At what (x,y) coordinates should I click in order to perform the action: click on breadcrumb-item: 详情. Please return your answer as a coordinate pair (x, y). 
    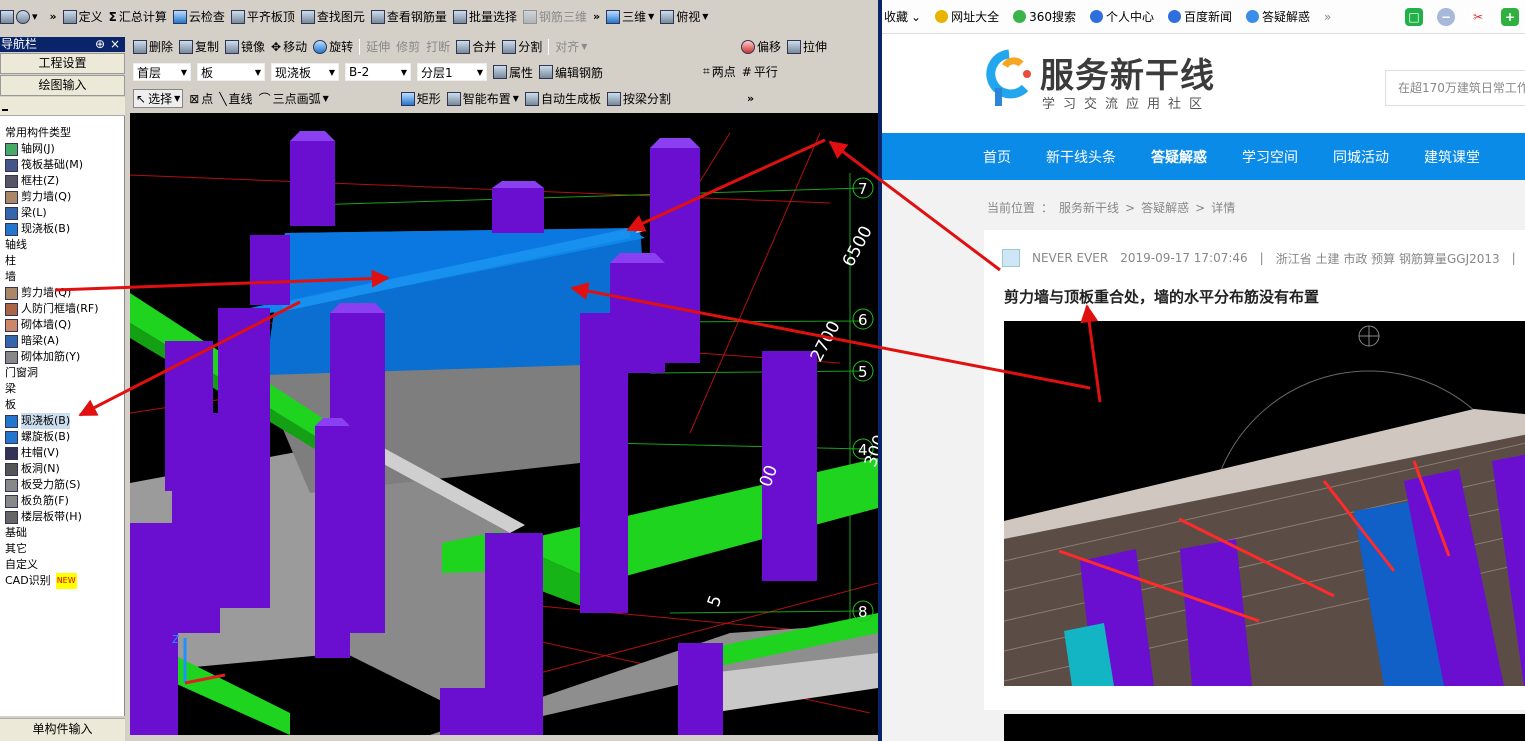
    Looking at the image, I should click on (1223, 208).